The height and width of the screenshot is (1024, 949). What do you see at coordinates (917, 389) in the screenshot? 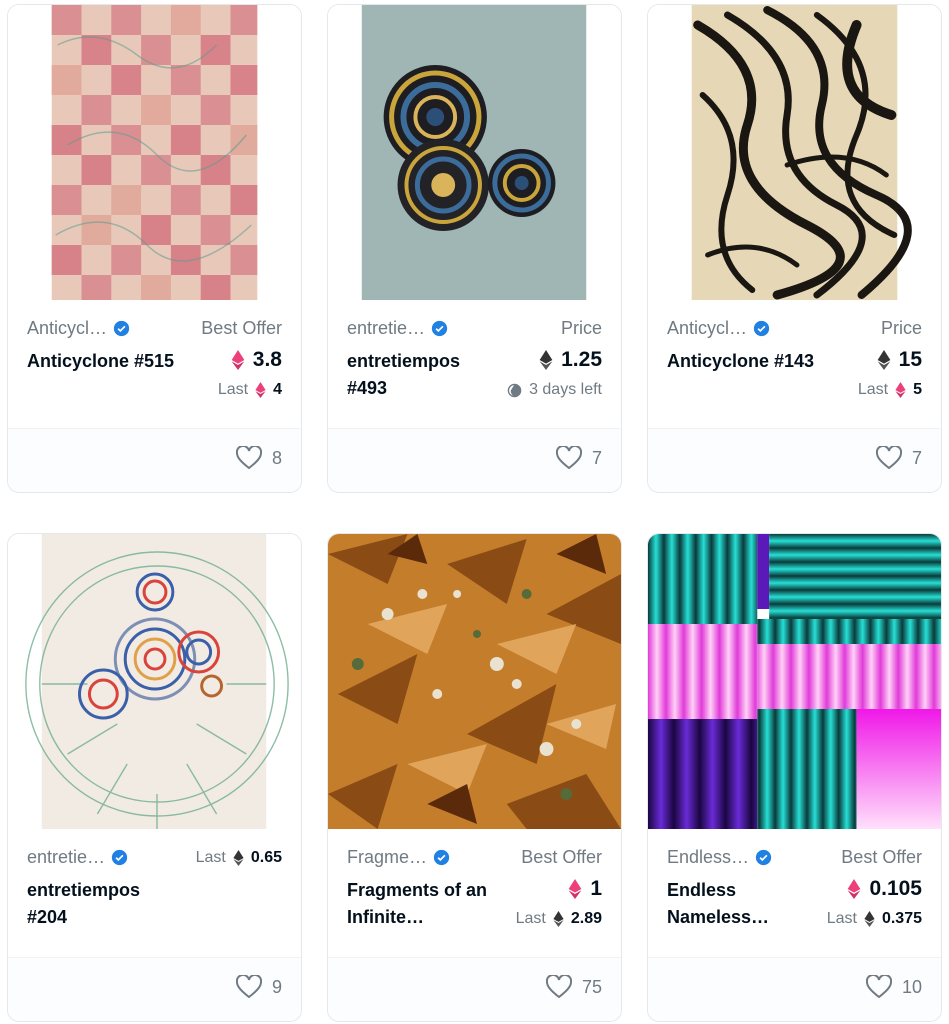
I see `last-sale-value: 5` at bounding box center [917, 389].